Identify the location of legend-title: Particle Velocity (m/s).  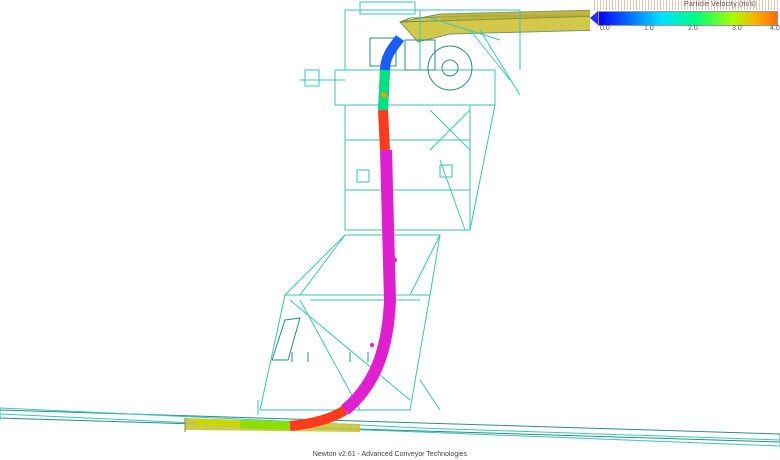
(720, 4).